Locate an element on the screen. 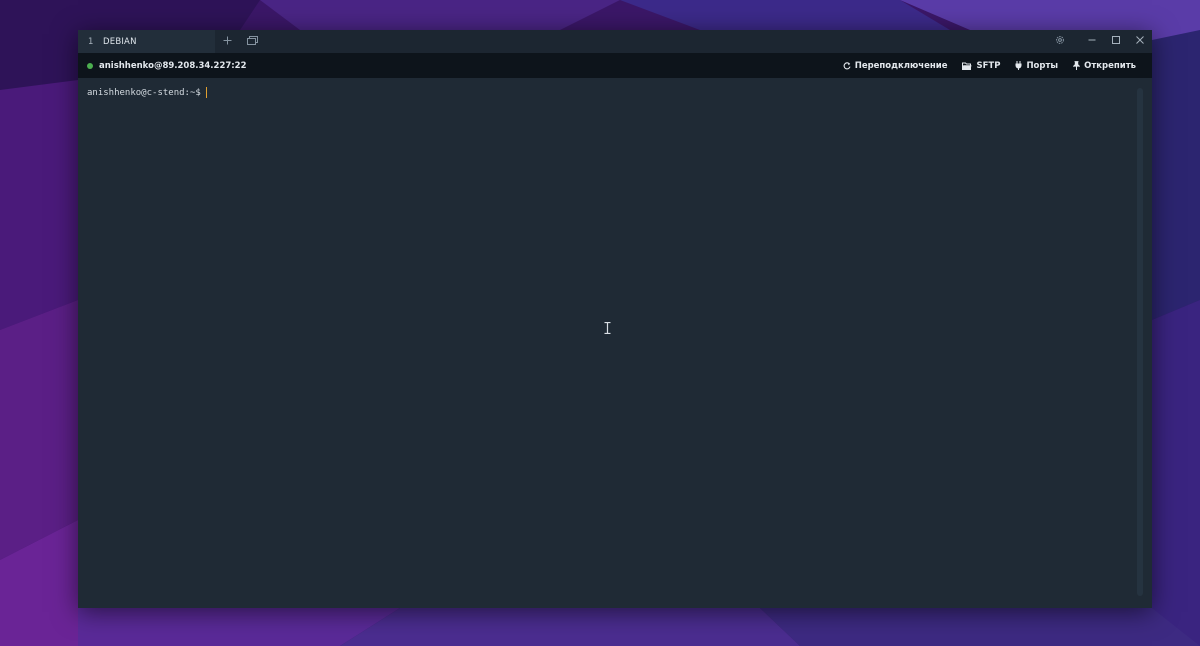 The height and width of the screenshot is (646, 1200). tab-title: DEBIAN is located at coordinates (120, 41).